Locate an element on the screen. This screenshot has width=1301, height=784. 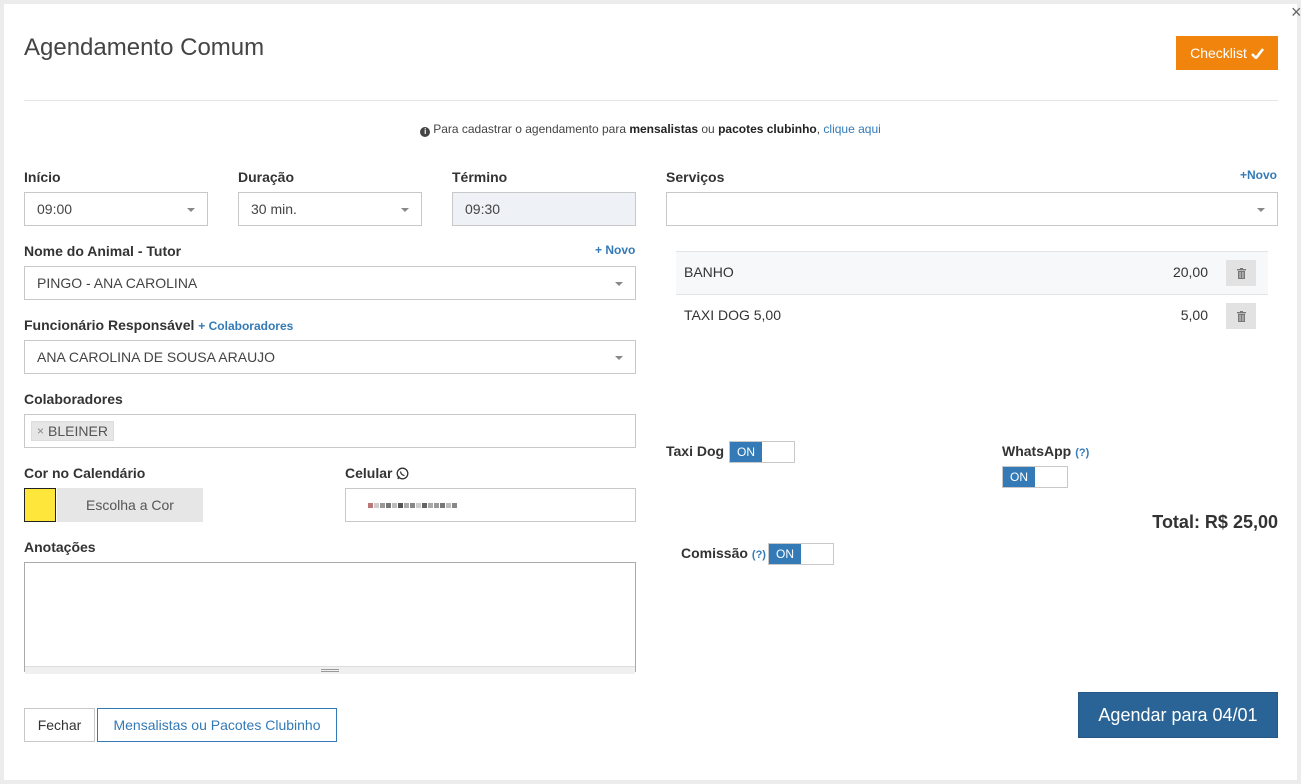
checklist-button: Checklist is located at coordinates (1227, 53).